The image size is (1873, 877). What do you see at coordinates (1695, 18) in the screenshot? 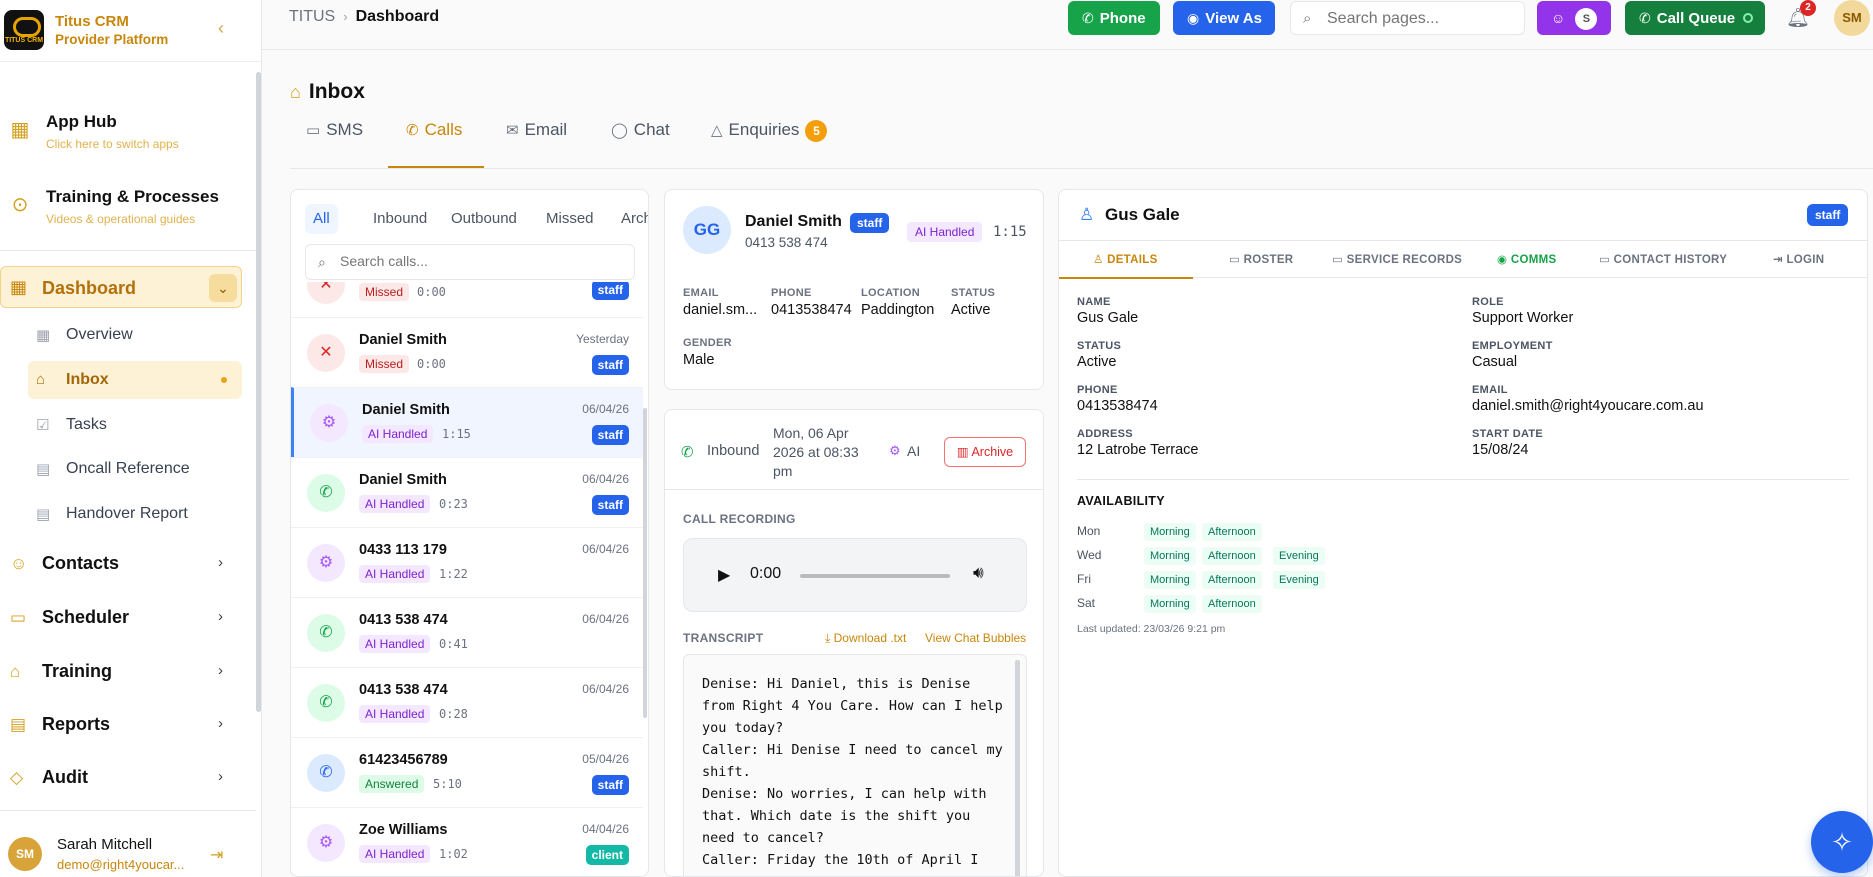
I see `call-queue-button: ✆ Call Queue` at bounding box center [1695, 18].